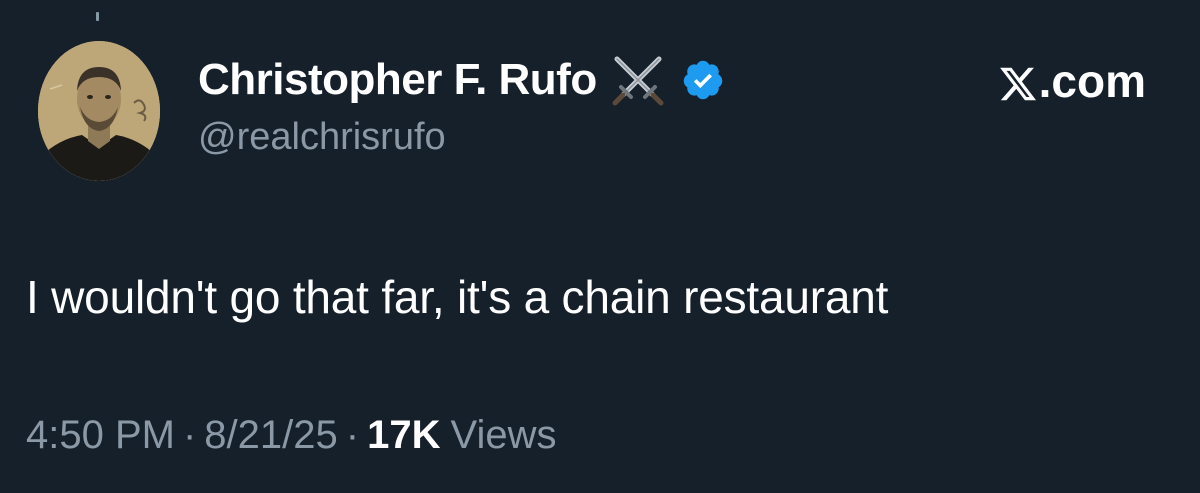  I want to click on avatar, so click(99, 111).